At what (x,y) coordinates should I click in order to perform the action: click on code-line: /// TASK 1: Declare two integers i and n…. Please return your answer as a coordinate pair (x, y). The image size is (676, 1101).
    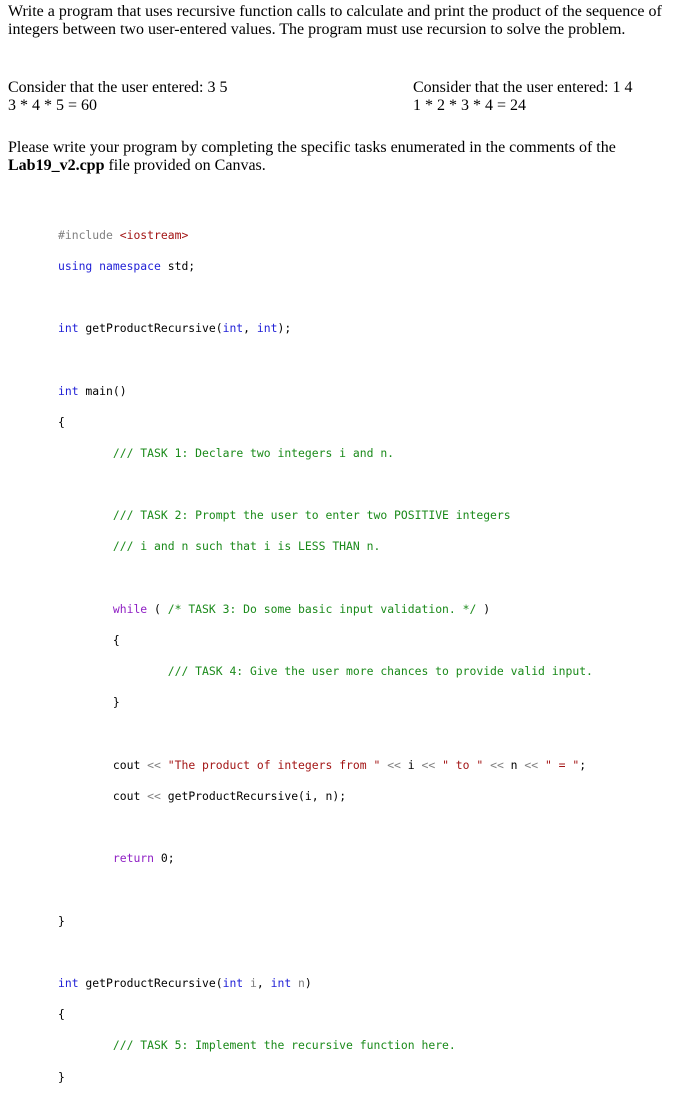
    Looking at the image, I should click on (325, 454).